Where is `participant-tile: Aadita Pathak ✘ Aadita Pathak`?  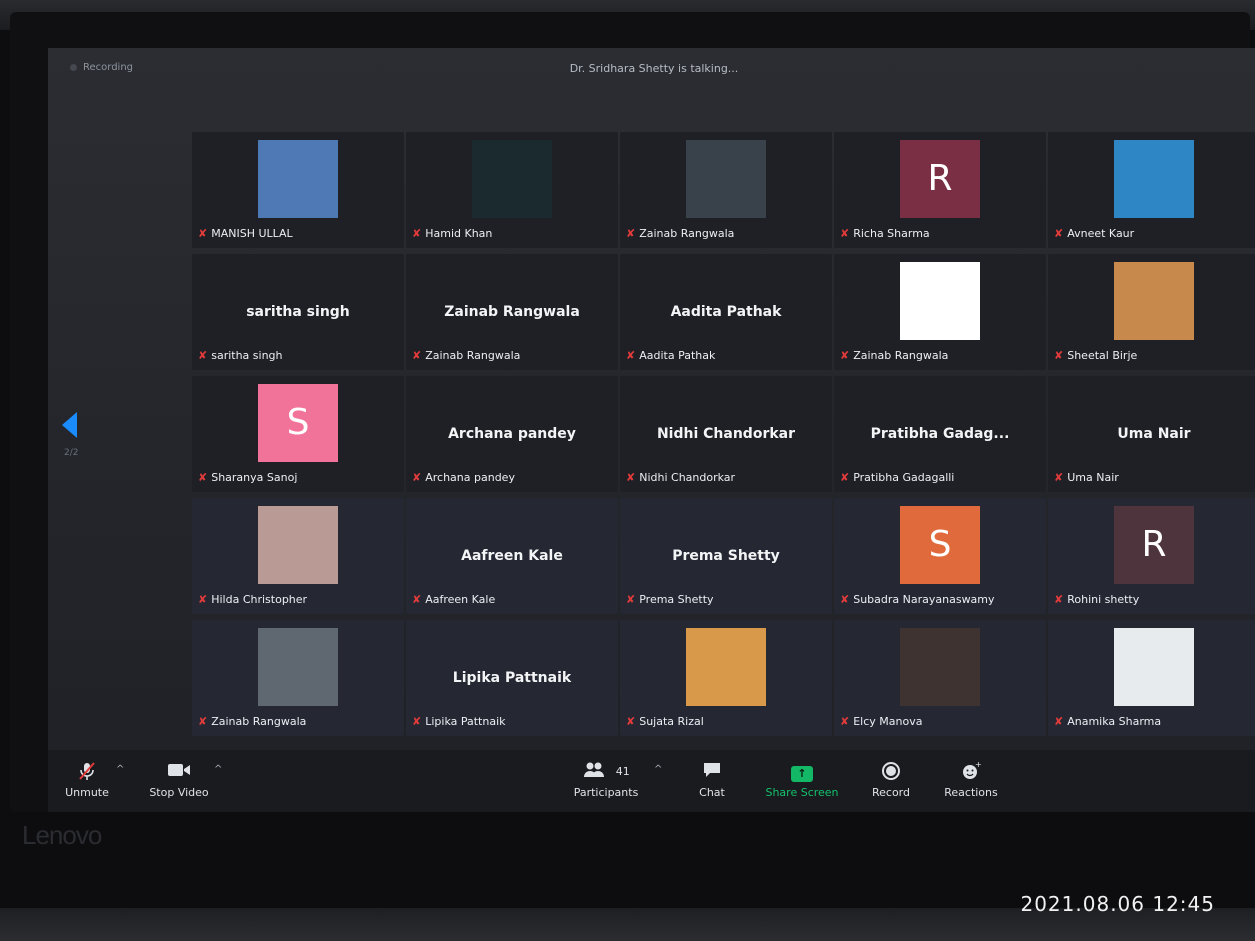
participant-tile: Aadita Pathak ✘ Aadita Pathak is located at coordinates (726, 312).